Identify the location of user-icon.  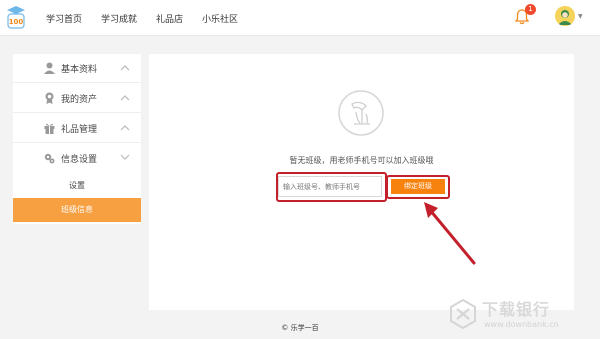
(49, 68).